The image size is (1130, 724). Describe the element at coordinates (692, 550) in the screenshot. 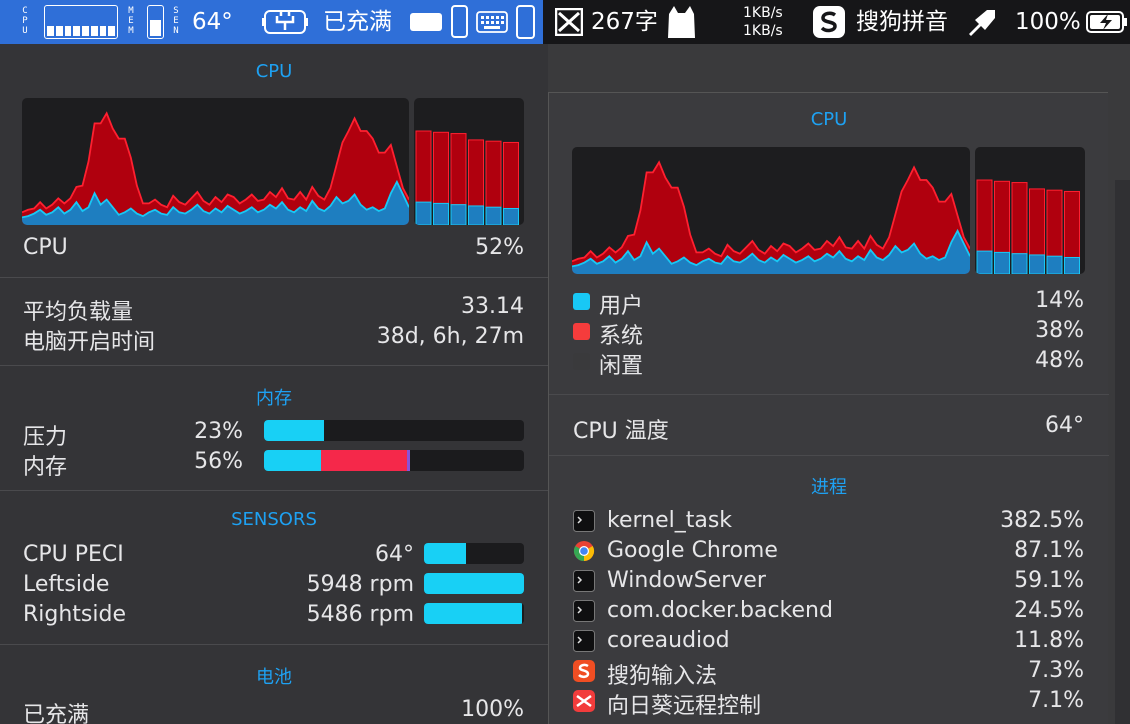

I see `process-name: Google Chrome` at that location.